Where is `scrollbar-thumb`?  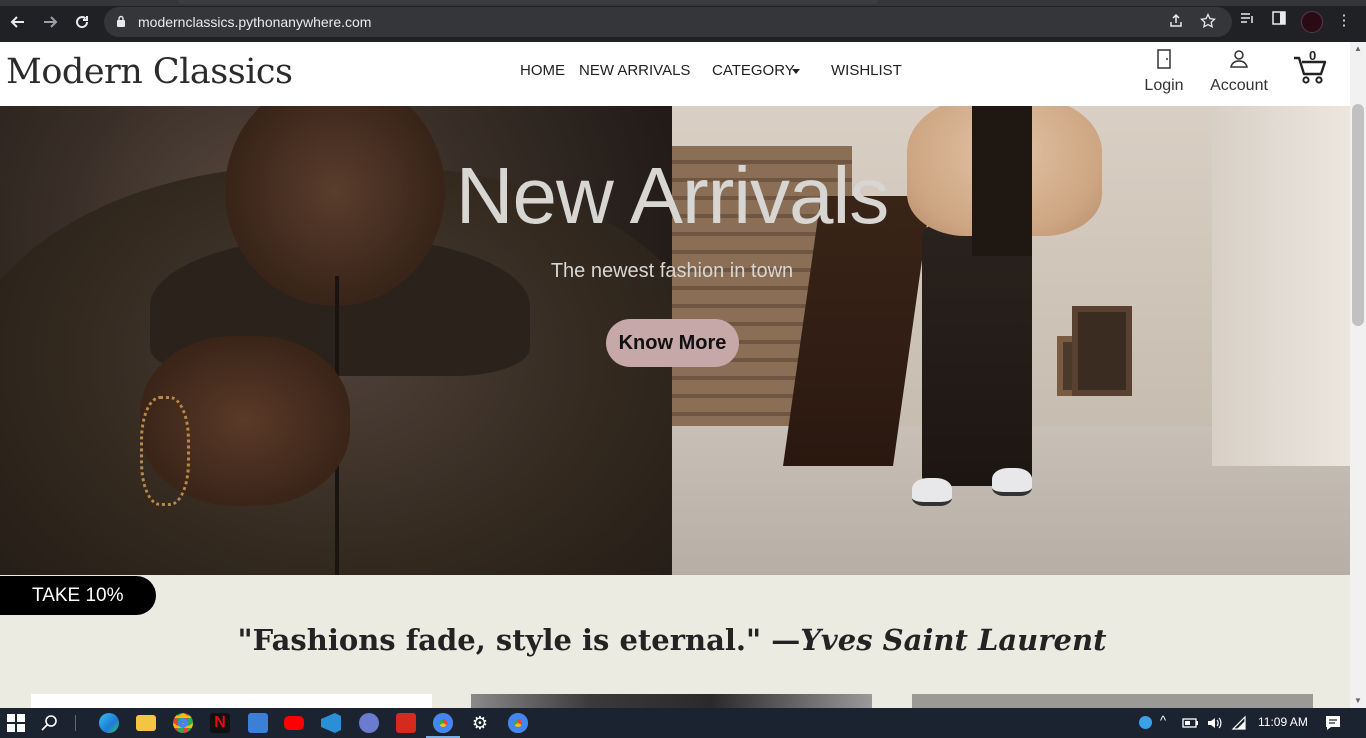
scrollbar-thumb is located at coordinates (1358, 215).